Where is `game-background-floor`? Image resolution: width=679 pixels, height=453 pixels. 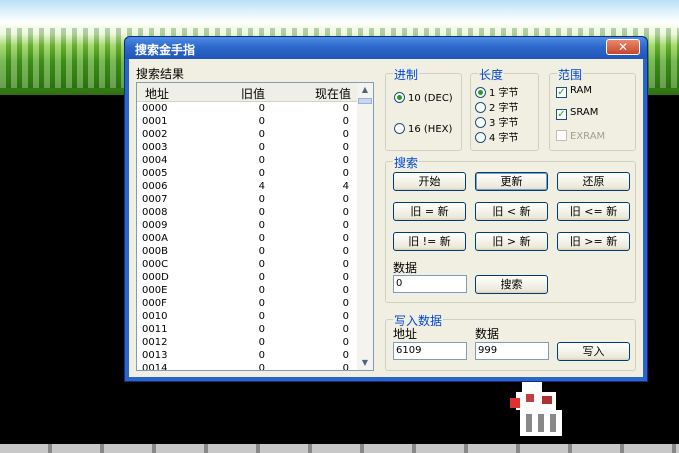
game-background-floor is located at coordinates (339, 448).